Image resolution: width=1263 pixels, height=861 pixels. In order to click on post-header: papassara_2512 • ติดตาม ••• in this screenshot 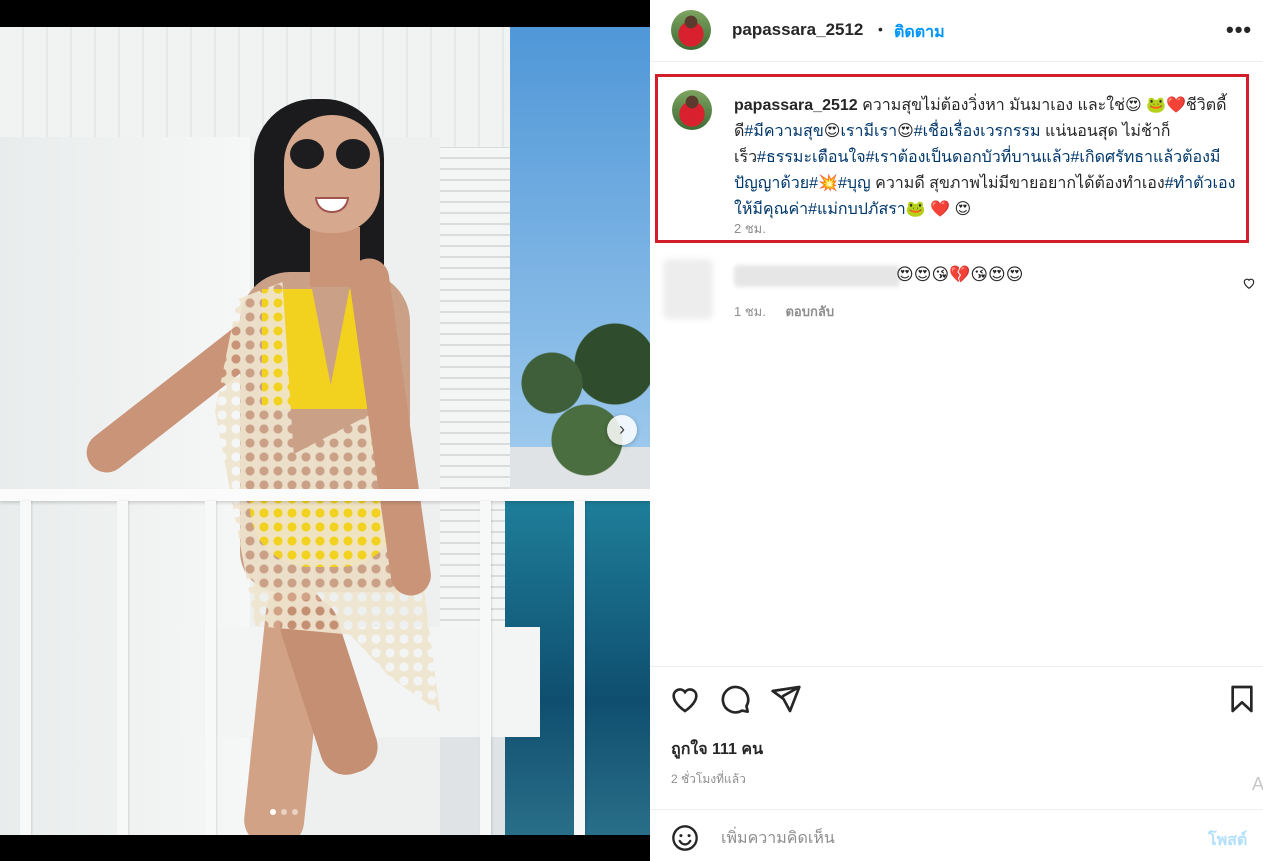, I will do `click(956, 31)`.